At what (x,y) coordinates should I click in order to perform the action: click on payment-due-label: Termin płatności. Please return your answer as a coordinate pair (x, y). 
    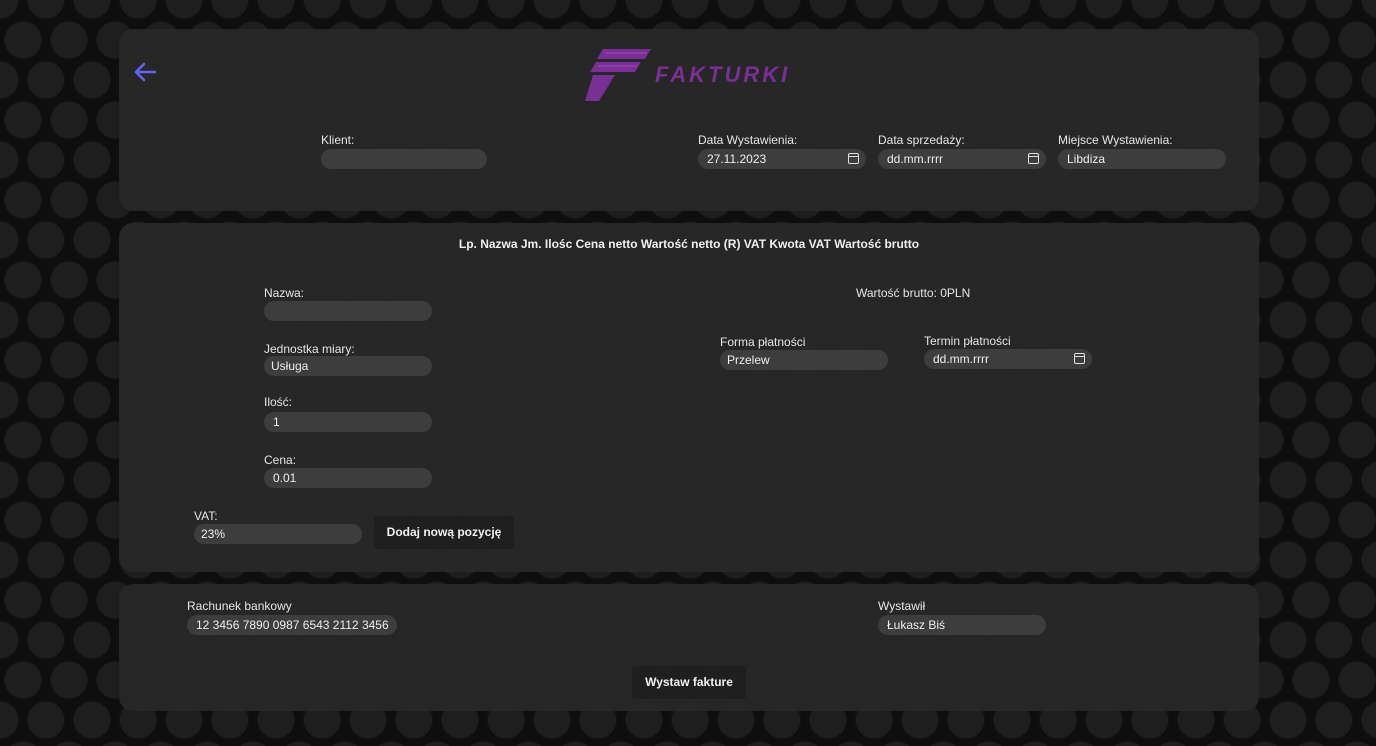
    Looking at the image, I should click on (967, 341).